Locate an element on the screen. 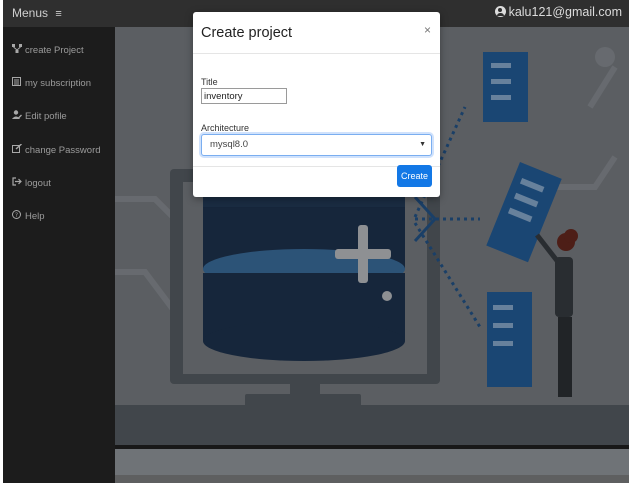 Image resolution: width=632 pixels, height=487 pixels. hamburger-icon: ≡ is located at coordinates (58, 14).